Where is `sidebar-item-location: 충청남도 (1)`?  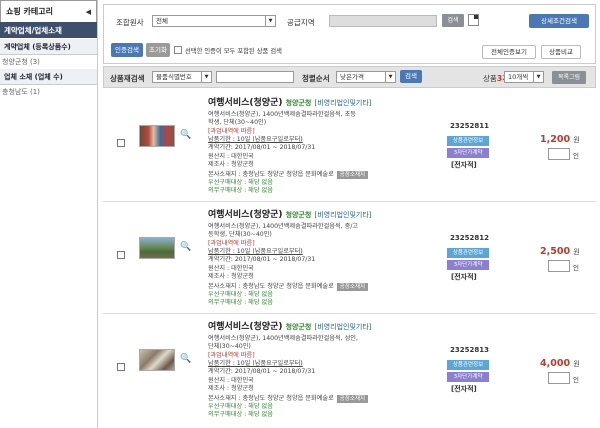 sidebar-item-location: 충청남도 (1) is located at coordinates (48, 92).